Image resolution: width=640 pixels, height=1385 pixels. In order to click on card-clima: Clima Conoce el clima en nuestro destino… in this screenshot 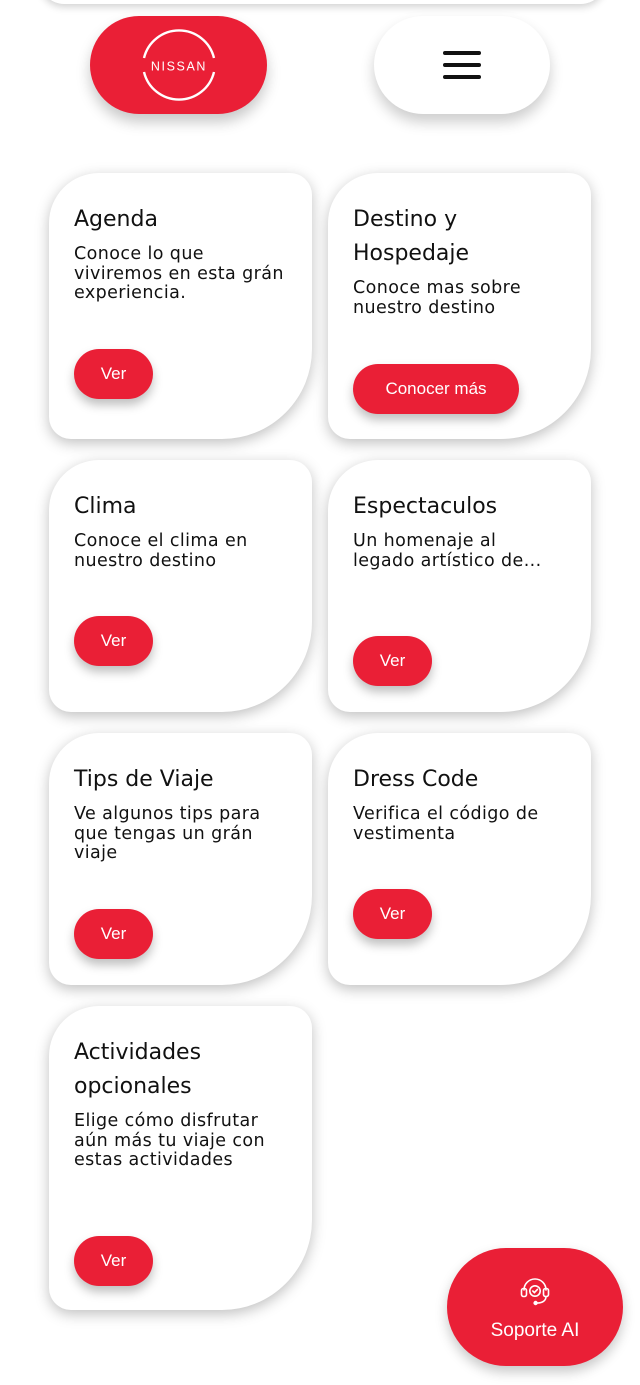, I will do `click(180, 586)`.